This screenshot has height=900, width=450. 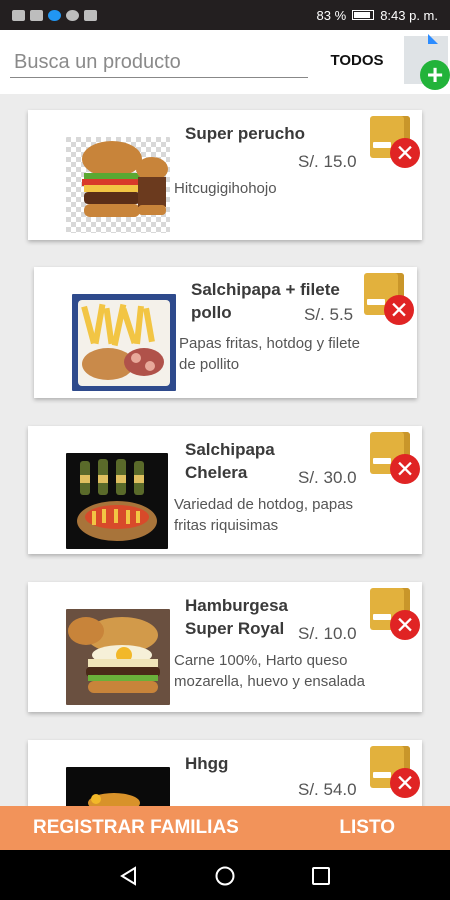 I want to click on done-button: LISTO, so click(x=367, y=828).